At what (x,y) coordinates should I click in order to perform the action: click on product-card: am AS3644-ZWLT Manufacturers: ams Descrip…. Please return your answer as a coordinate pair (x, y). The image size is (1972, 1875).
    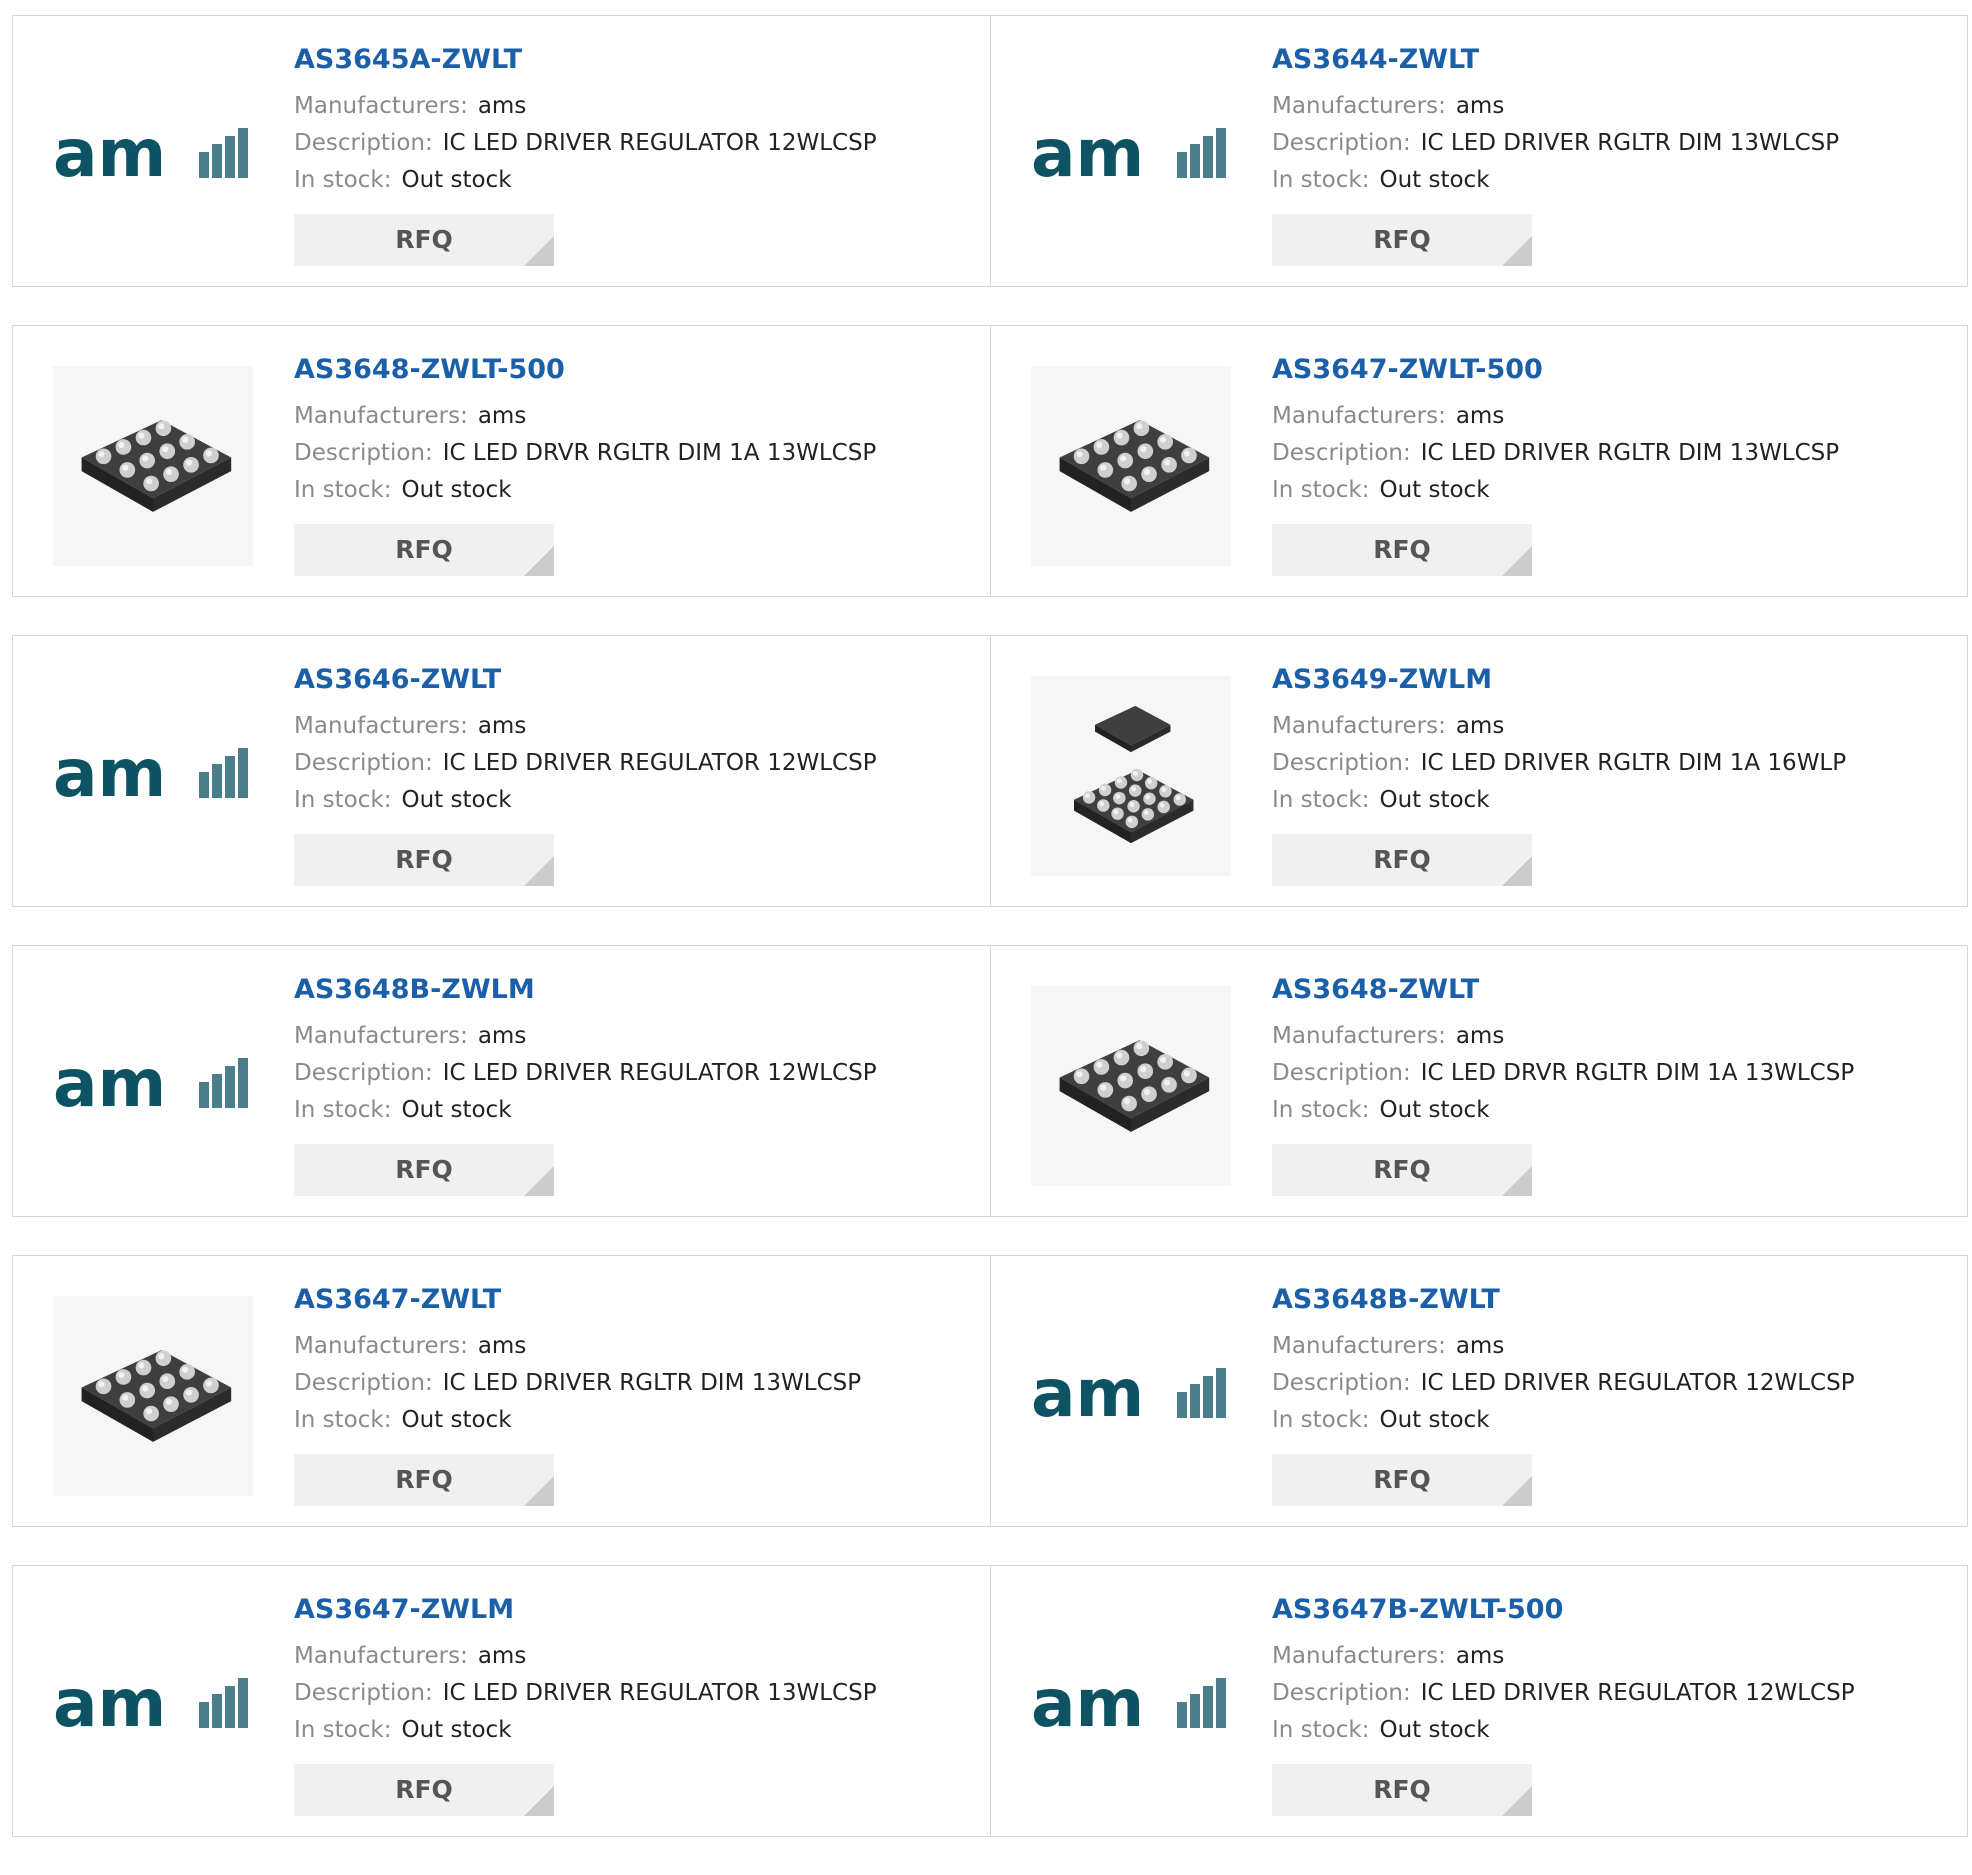
    Looking at the image, I should click on (1478, 151).